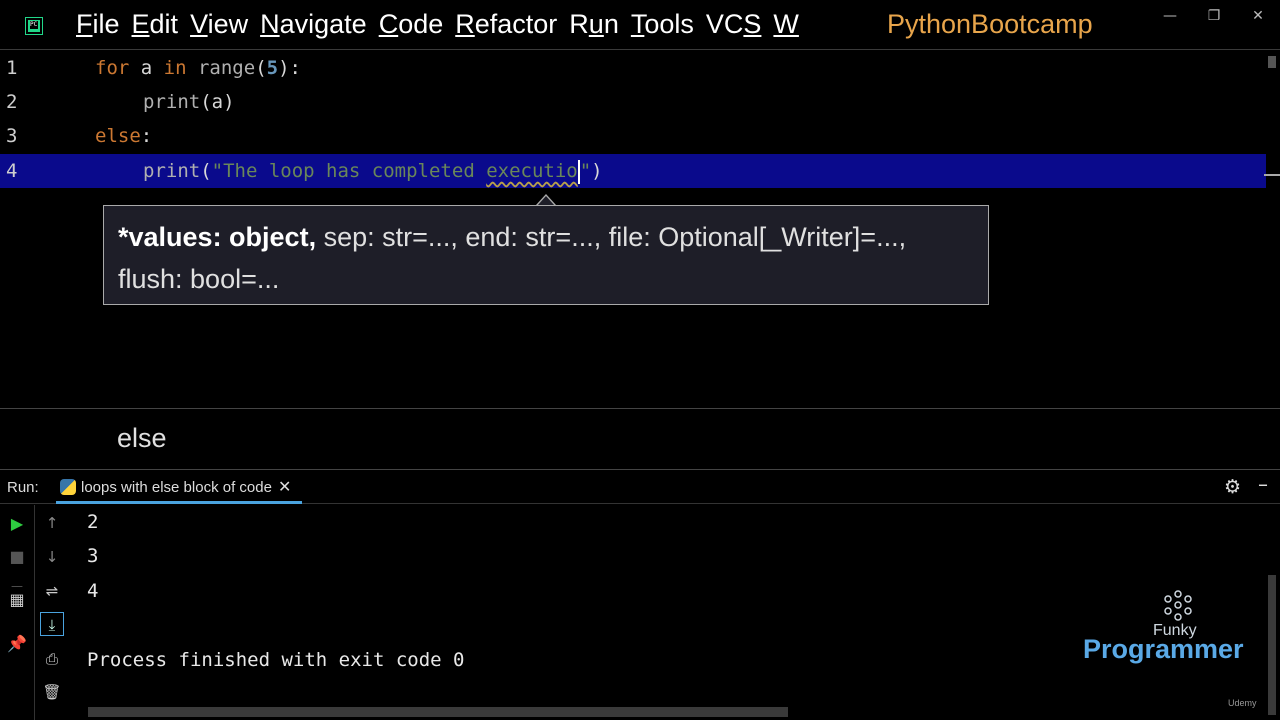 The width and height of the screenshot is (1280, 720). I want to click on pin-icon: 📌, so click(17, 644).